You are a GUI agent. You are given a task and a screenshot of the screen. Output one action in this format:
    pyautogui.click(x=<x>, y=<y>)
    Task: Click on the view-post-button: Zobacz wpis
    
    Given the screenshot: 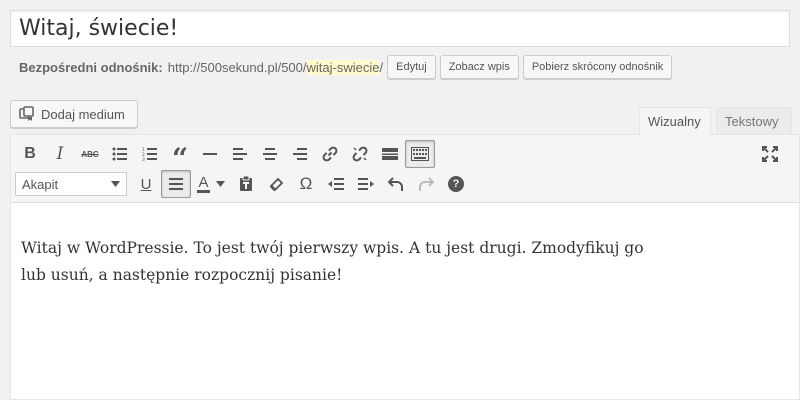 What is the action you would take?
    pyautogui.click(x=479, y=67)
    